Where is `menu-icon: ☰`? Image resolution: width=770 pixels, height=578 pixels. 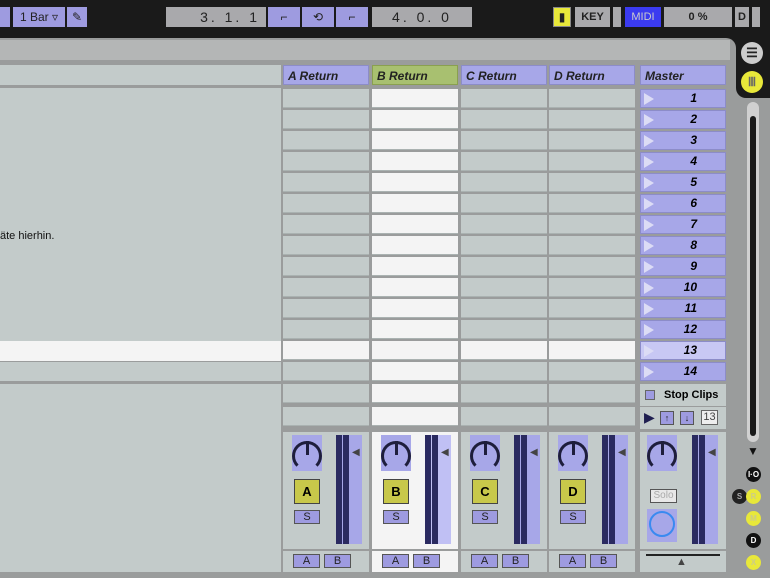
menu-icon: ☰ is located at coordinates (752, 53).